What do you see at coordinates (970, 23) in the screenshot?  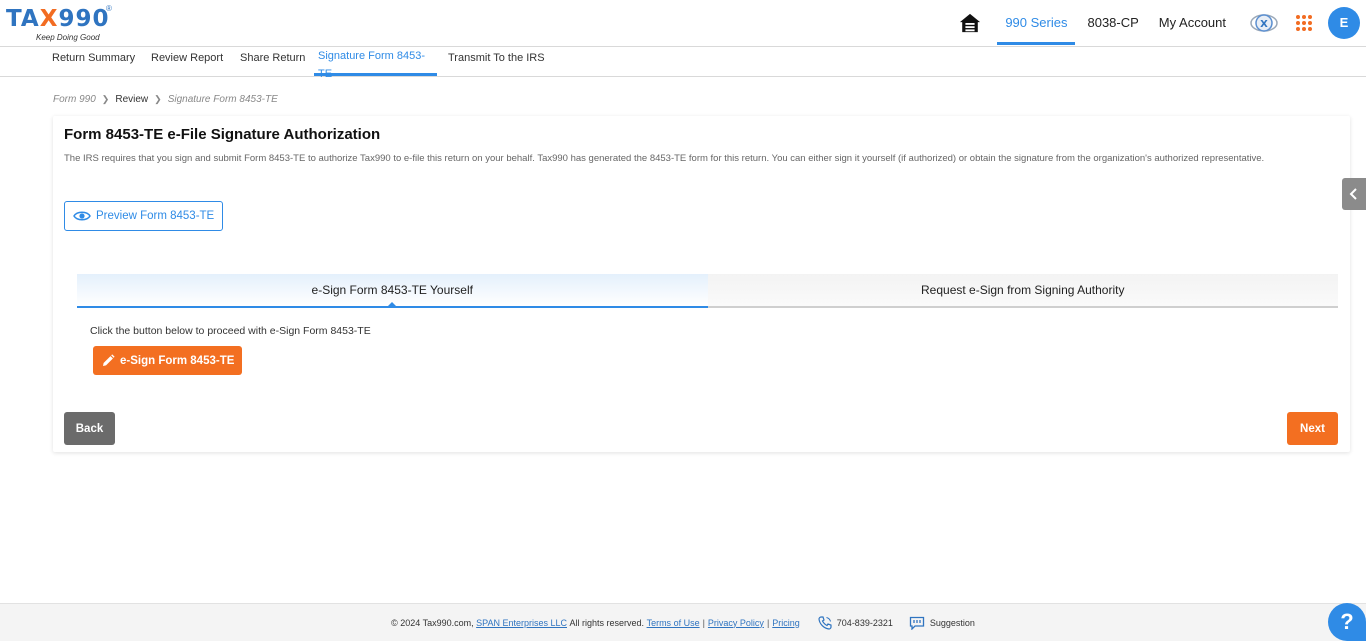 I see `home-icon` at bounding box center [970, 23].